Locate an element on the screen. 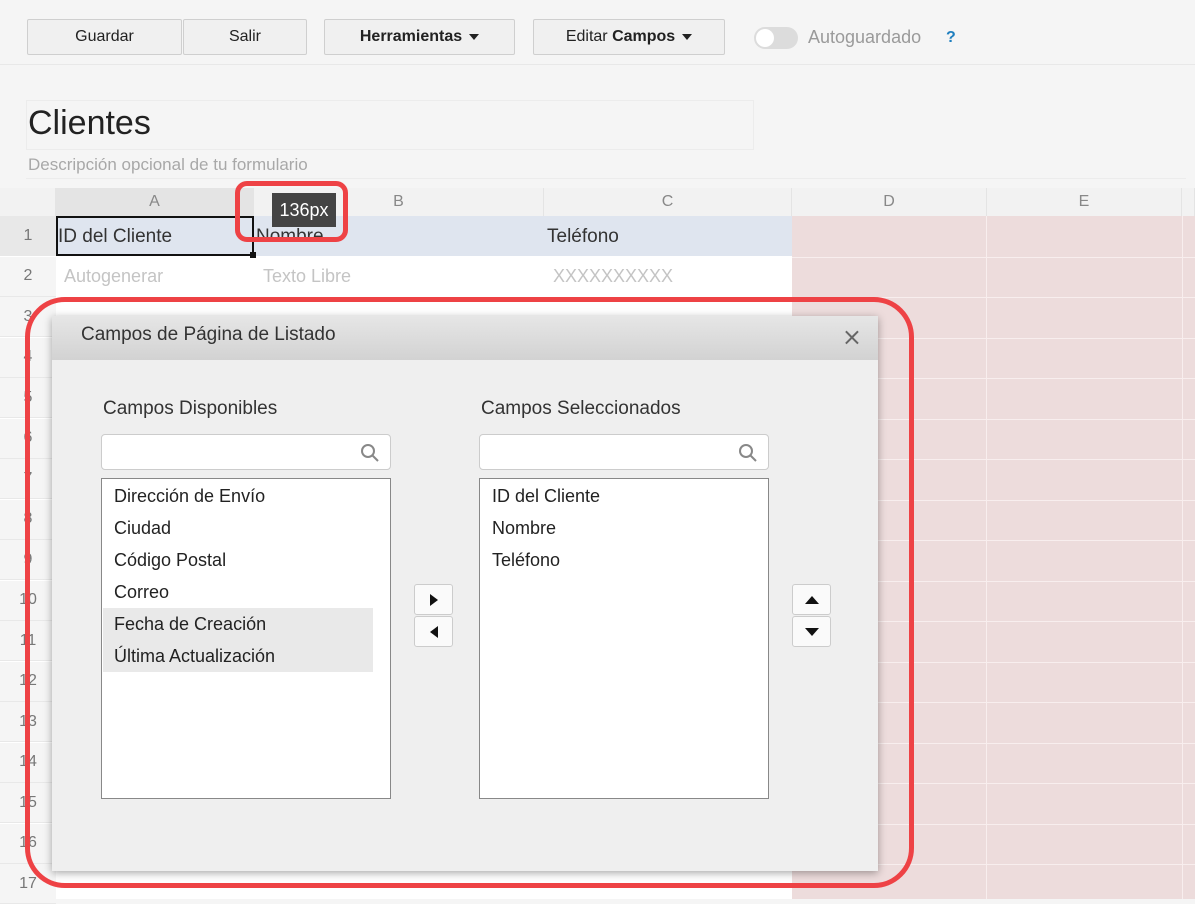  save-button-label: Guardar is located at coordinates (104, 36).